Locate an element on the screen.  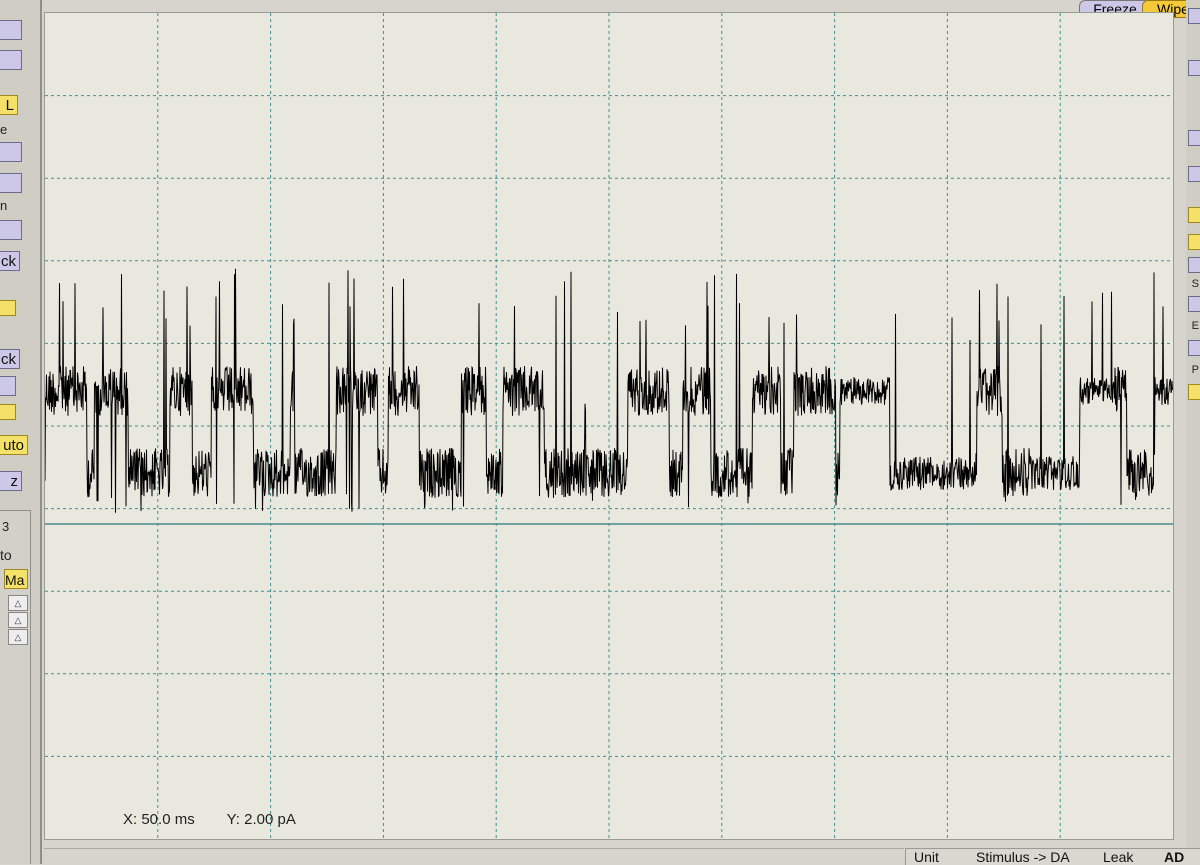
left-subpanel-button-ma: Ma is located at coordinates (16, 579).